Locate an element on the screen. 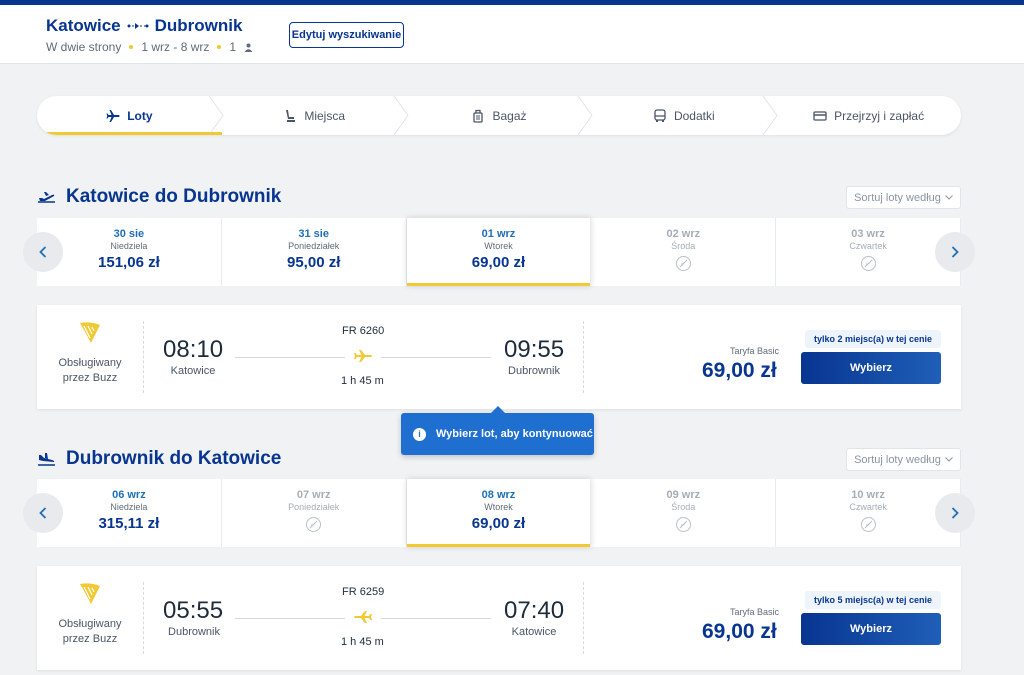 The width and height of the screenshot is (1024, 675). arrival-plane-icon is located at coordinates (46, 459).